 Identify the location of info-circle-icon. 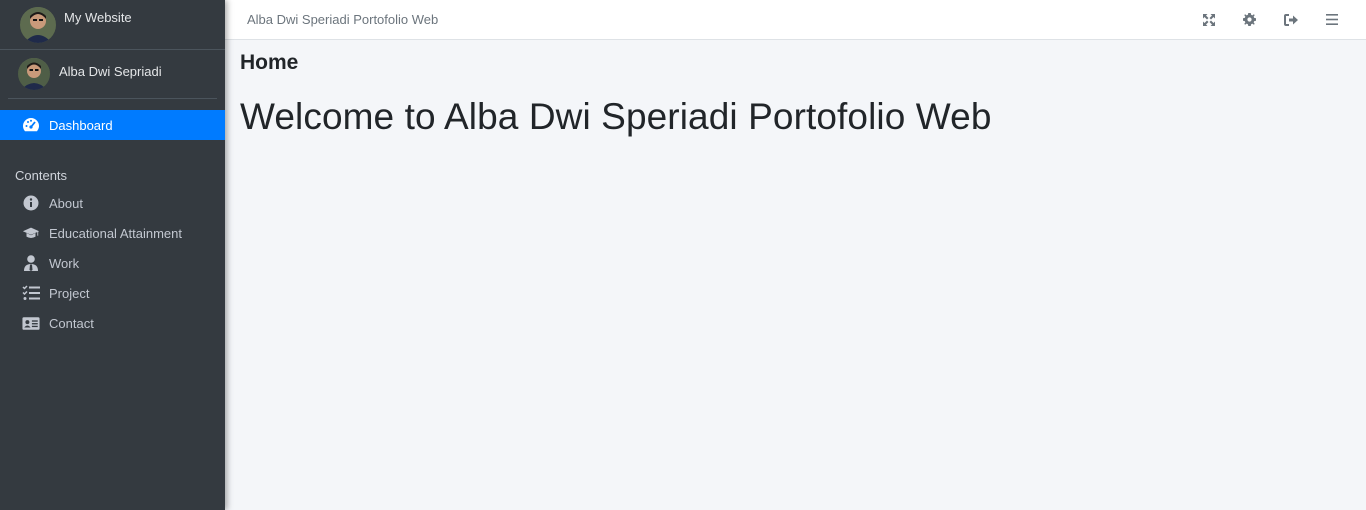
(31, 203).